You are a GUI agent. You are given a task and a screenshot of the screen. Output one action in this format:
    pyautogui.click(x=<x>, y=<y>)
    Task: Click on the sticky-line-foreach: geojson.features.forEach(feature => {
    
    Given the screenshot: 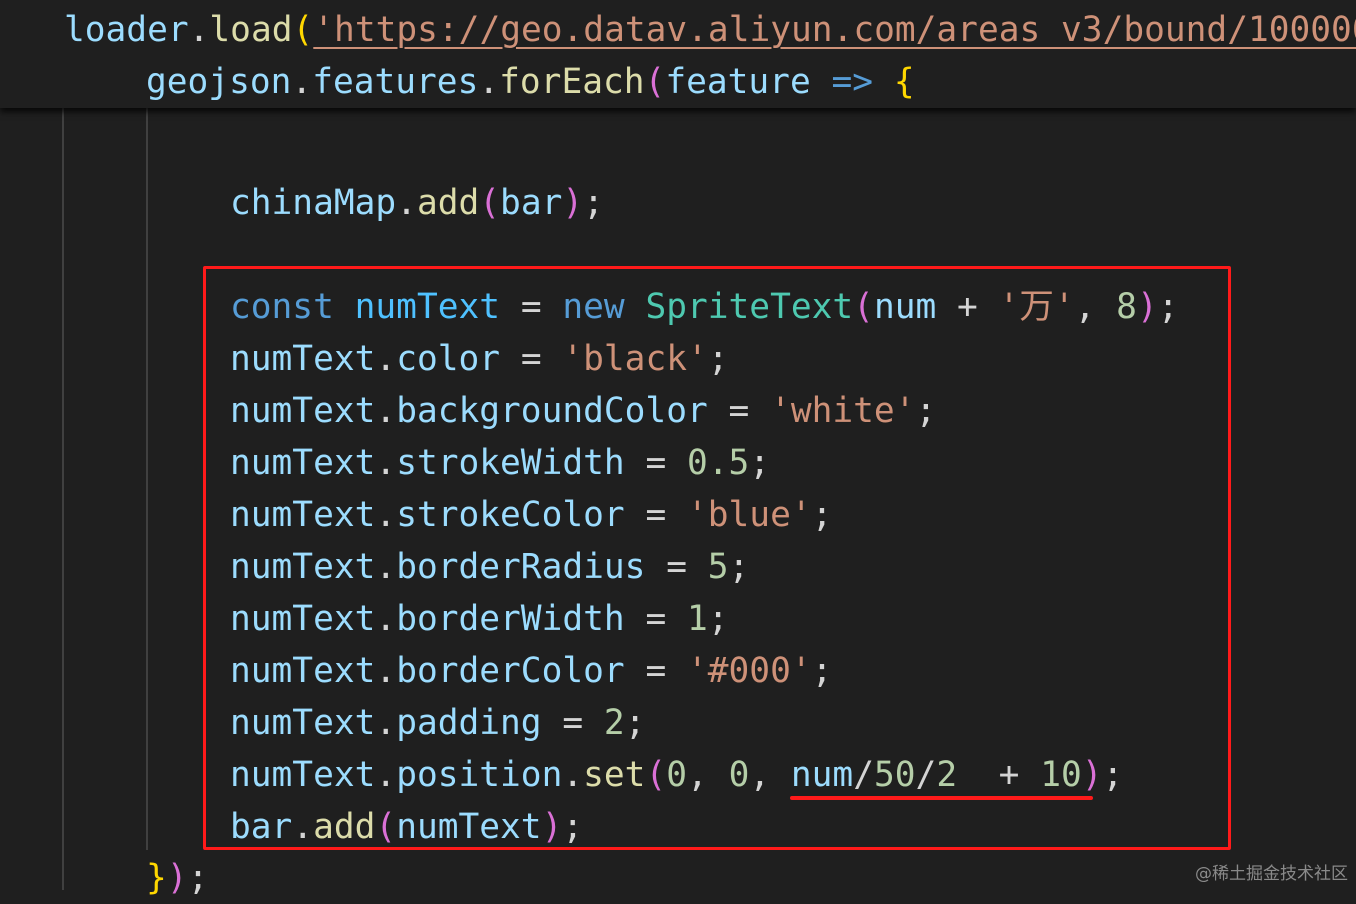 What is the action you would take?
    pyautogui.click(x=530, y=82)
    